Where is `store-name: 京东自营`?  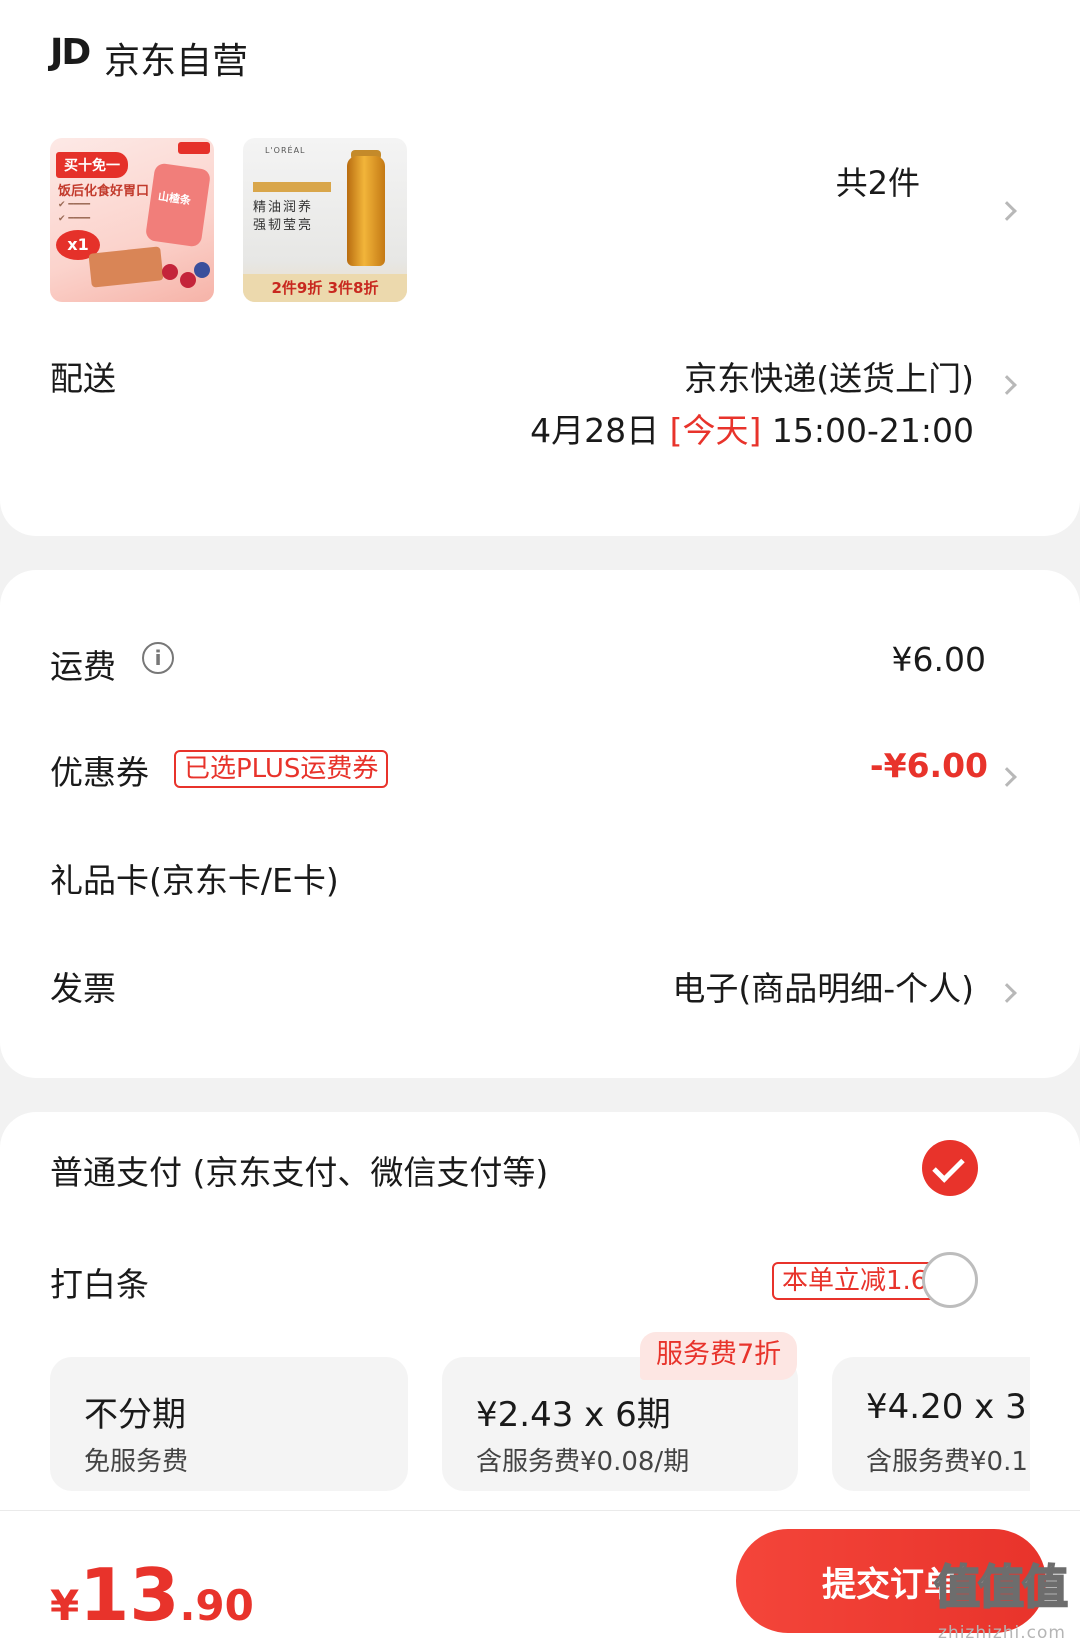 store-name: 京东自营 is located at coordinates (176, 61).